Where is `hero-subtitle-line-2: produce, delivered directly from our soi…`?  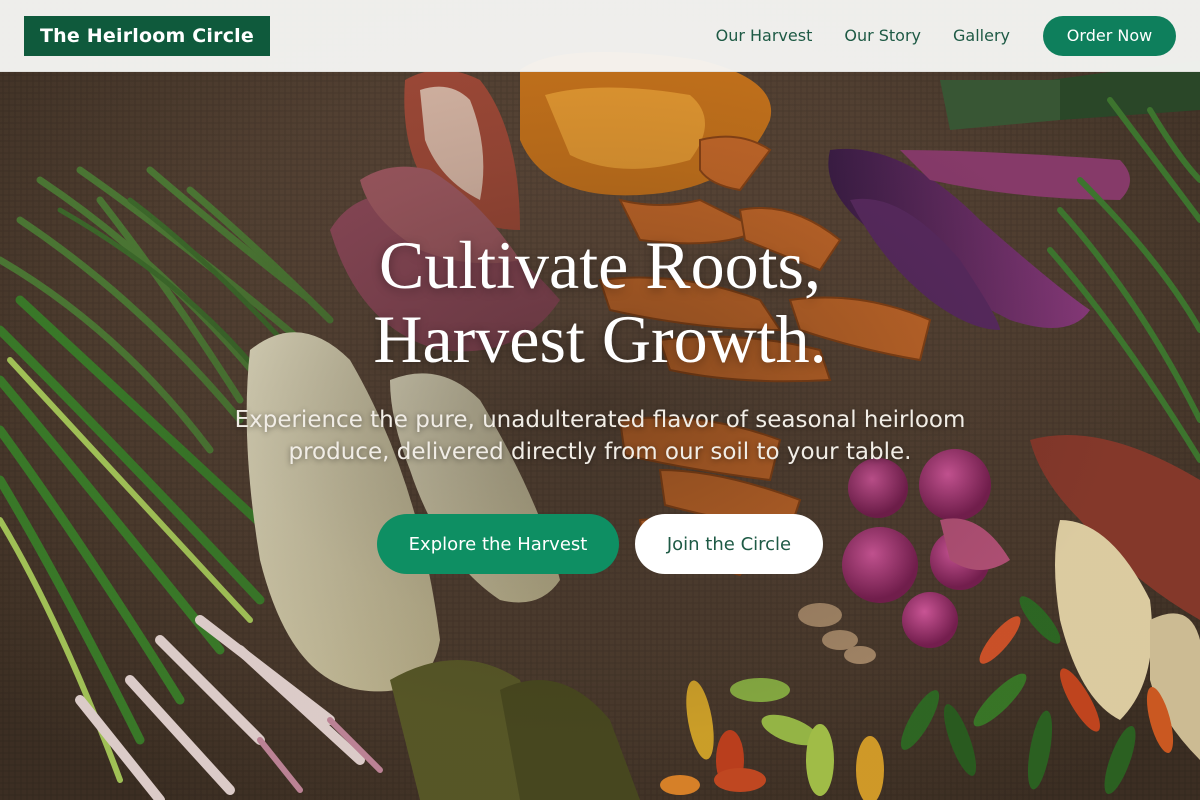 hero-subtitle-line-2: produce, delivered directly from our soi… is located at coordinates (600, 452).